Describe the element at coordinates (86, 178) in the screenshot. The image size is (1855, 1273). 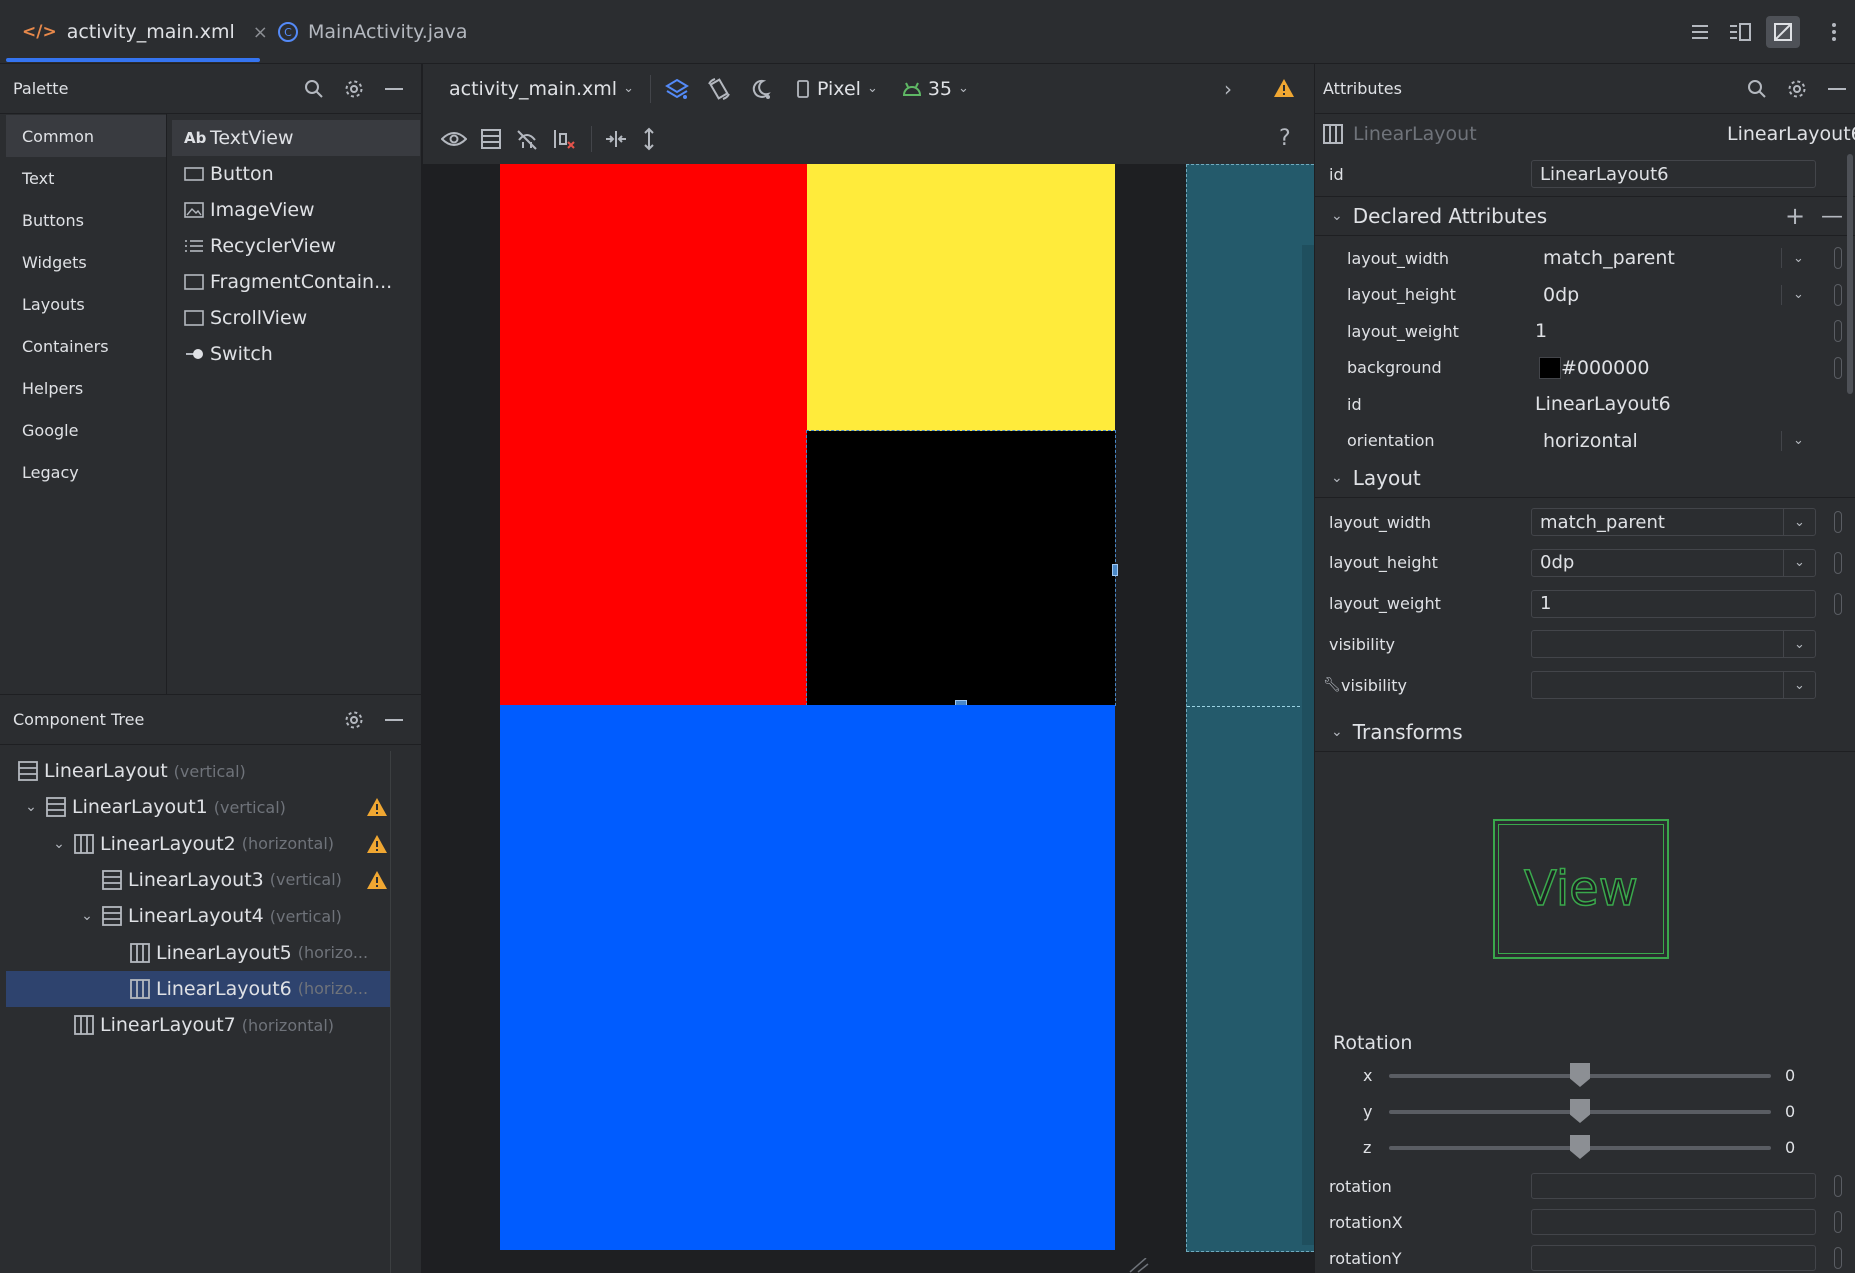
I see `palette-category-text: Text` at that location.